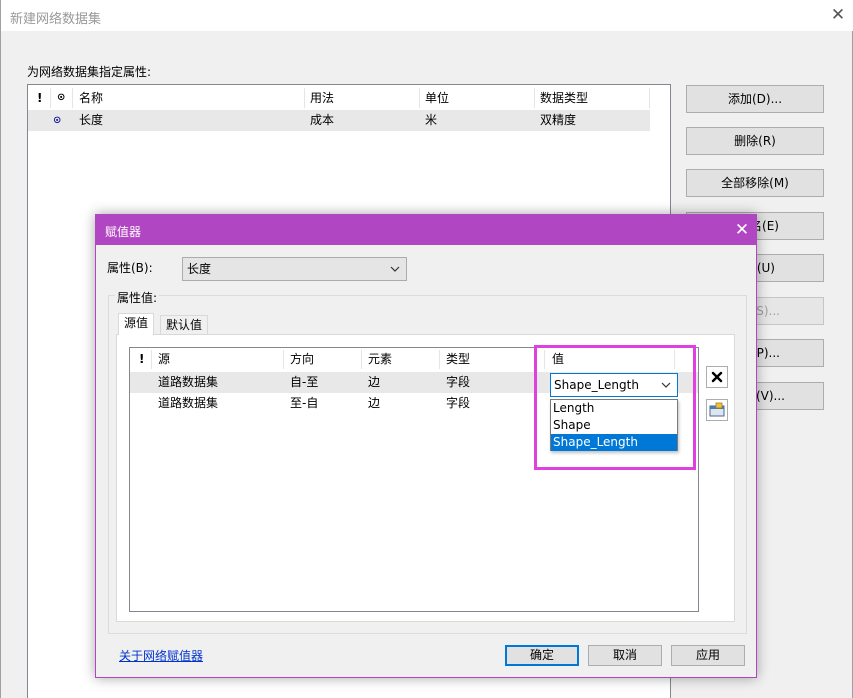  Describe the element at coordinates (137, 297) in the screenshot. I see `attribute-values-label: 属性值:` at that location.